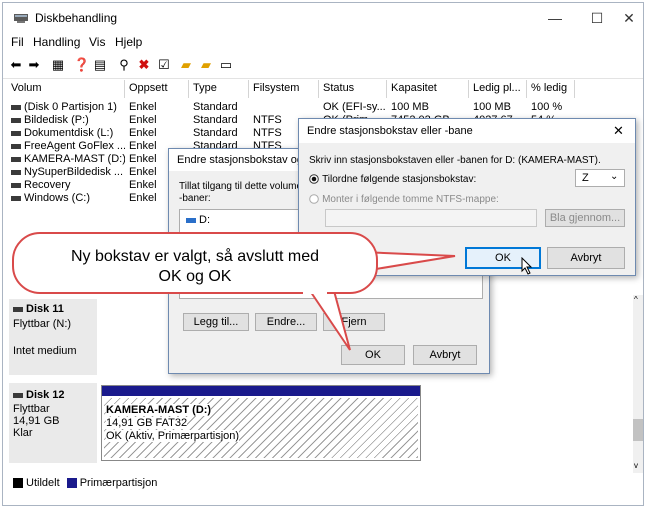  Describe the element at coordinates (195, 256) in the screenshot. I see `callout-line-1: Ny bokstav er valgt, så avslutt med` at that location.